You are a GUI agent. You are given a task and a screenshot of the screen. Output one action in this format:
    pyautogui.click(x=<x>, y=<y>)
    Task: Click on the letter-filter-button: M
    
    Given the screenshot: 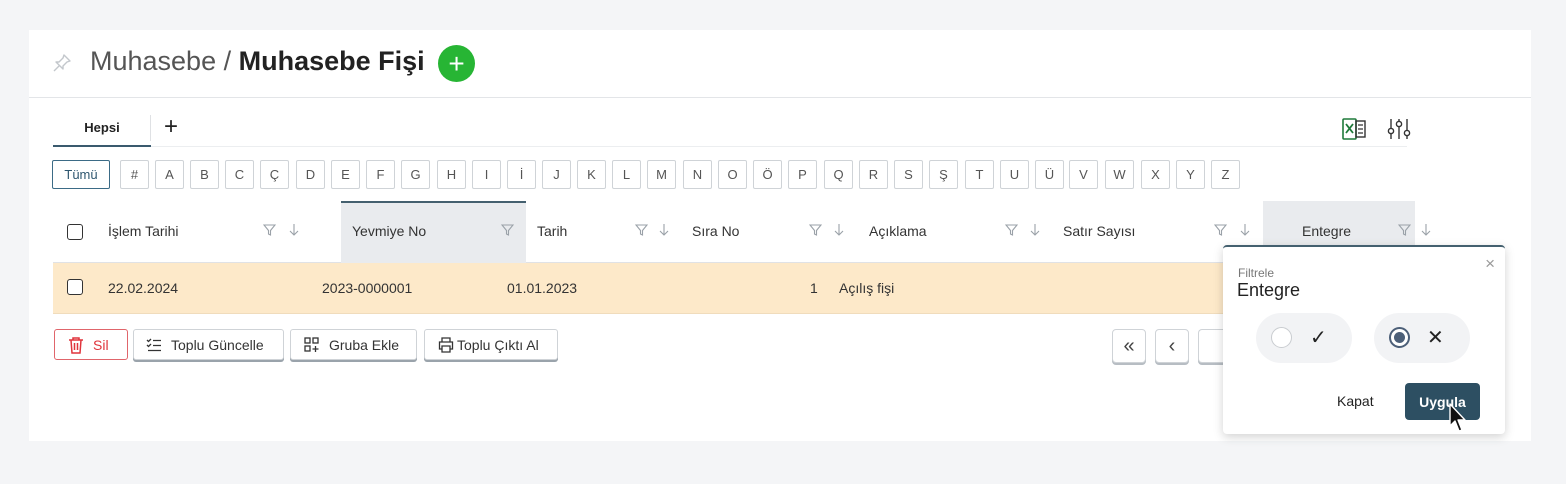 What is the action you would take?
    pyautogui.click(x=661, y=174)
    